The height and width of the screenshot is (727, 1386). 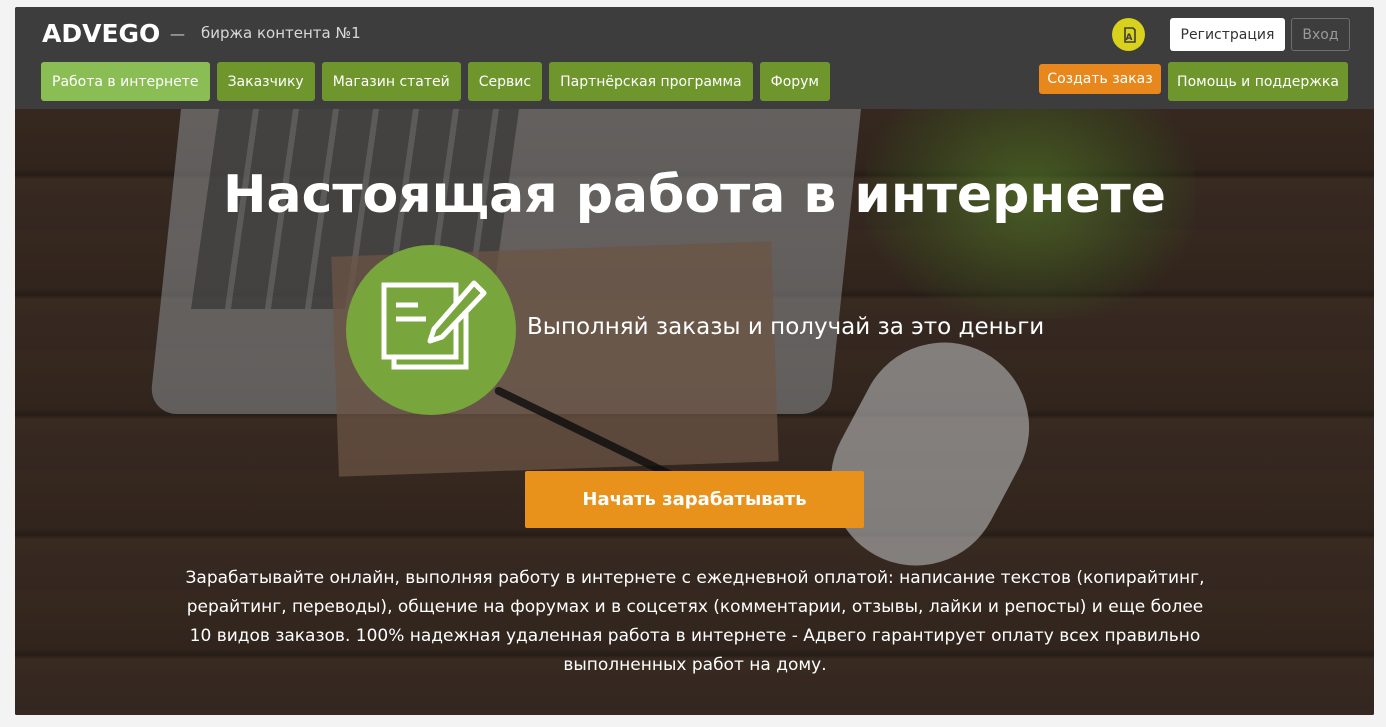 I want to click on register-button: Регистрация, so click(x=1227, y=34).